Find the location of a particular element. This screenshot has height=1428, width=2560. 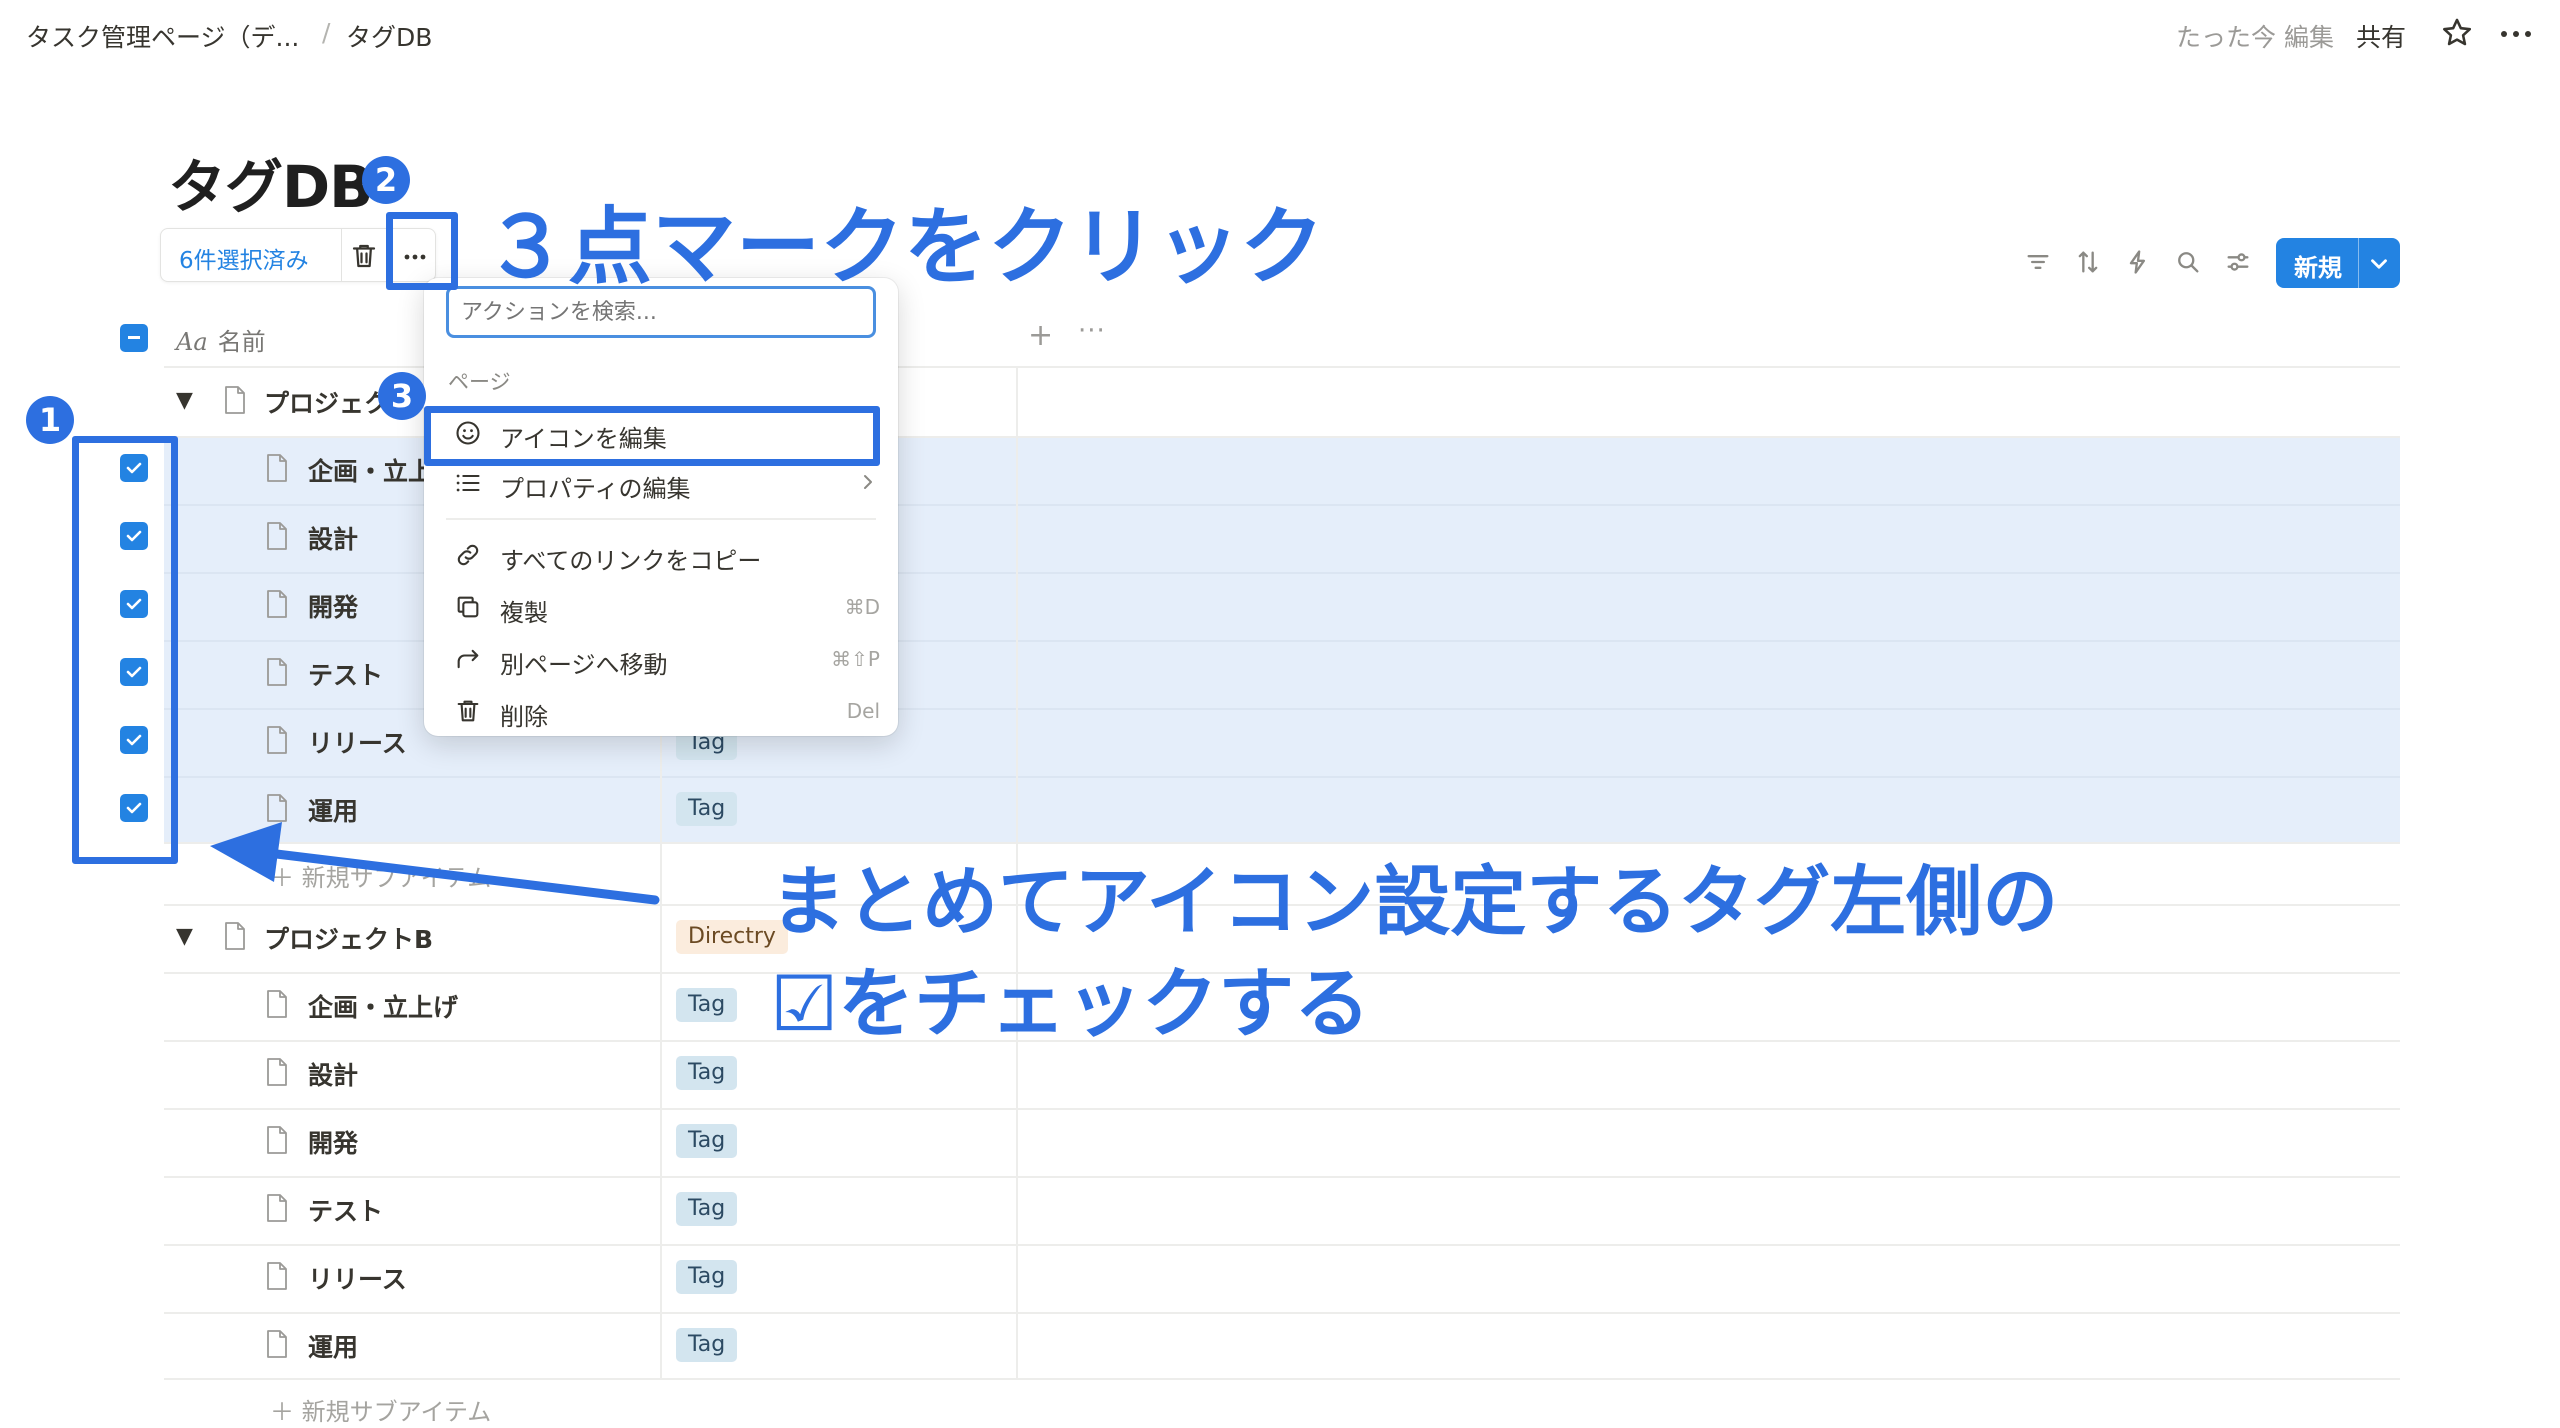

annotation-text-check-line1: まとめてアイコン設定するタグ左側の is located at coordinates (1414, 901).